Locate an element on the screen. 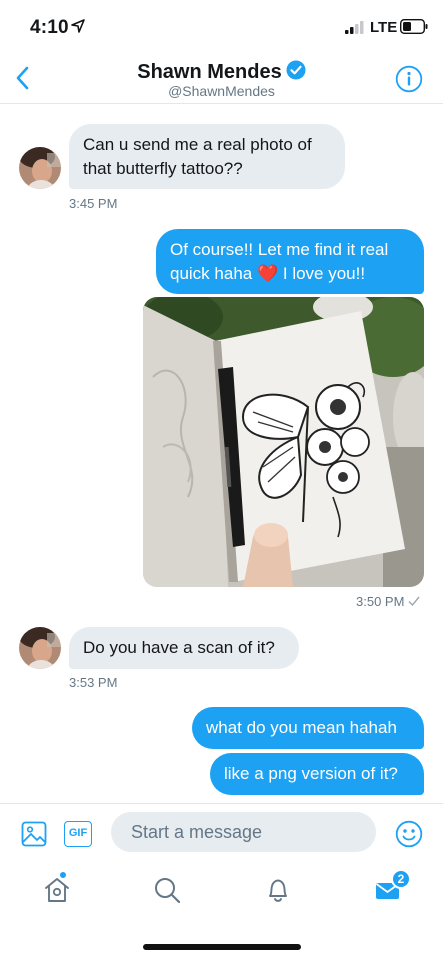  home-icon is located at coordinates (57, 890).